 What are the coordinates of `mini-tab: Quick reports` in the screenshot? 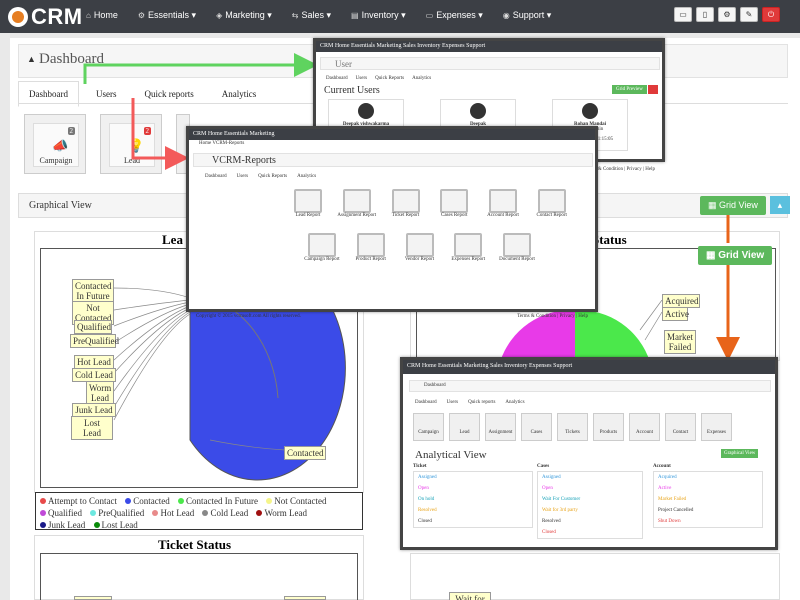 It's located at (481, 402).